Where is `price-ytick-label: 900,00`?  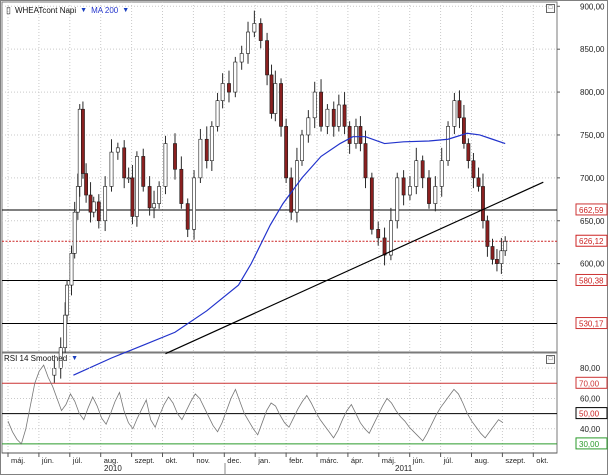 price-ytick-label: 900,00 is located at coordinates (592, 6).